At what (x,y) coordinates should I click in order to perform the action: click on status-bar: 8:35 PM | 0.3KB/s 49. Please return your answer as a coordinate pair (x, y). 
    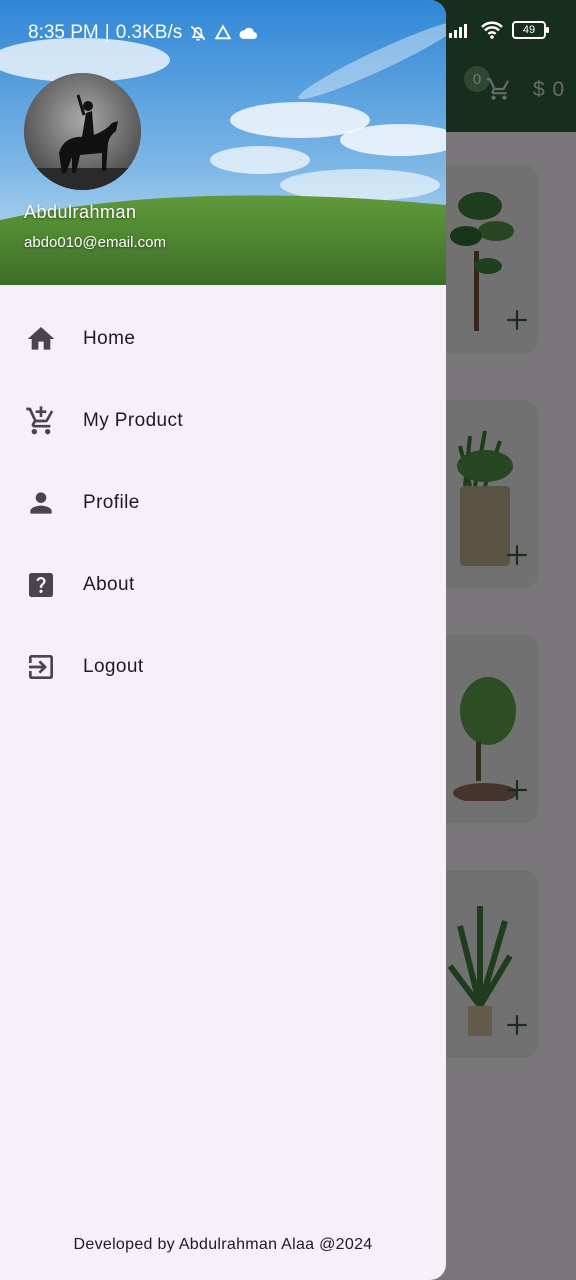
    Looking at the image, I should click on (288, 30).